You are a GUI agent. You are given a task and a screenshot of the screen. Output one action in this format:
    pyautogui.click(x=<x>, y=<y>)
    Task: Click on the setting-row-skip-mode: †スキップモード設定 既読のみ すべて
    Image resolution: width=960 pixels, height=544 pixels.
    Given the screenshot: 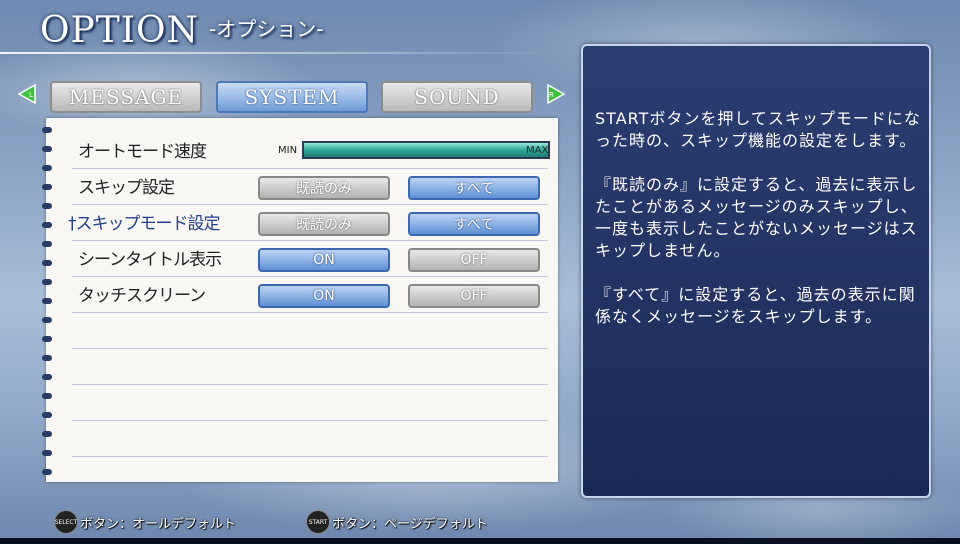 What is the action you would take?
    pyautogui.click(x=308, y=223)
    